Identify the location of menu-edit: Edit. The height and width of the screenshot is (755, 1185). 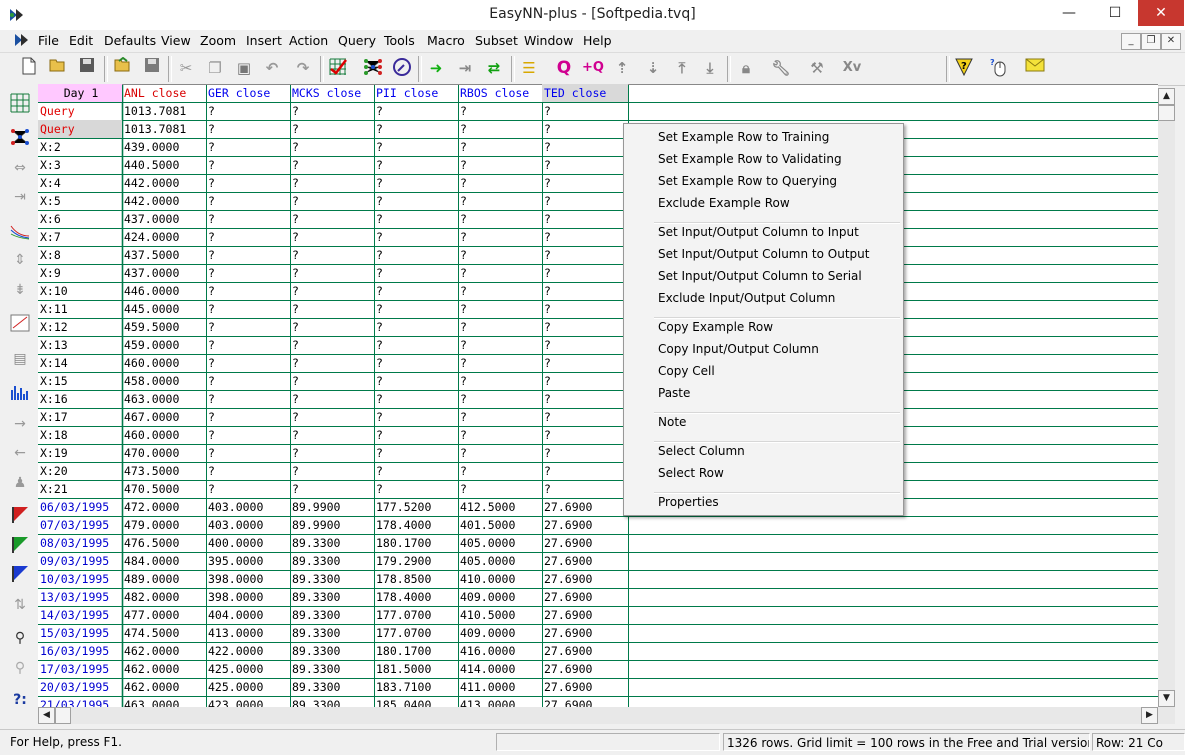
(81, 40).